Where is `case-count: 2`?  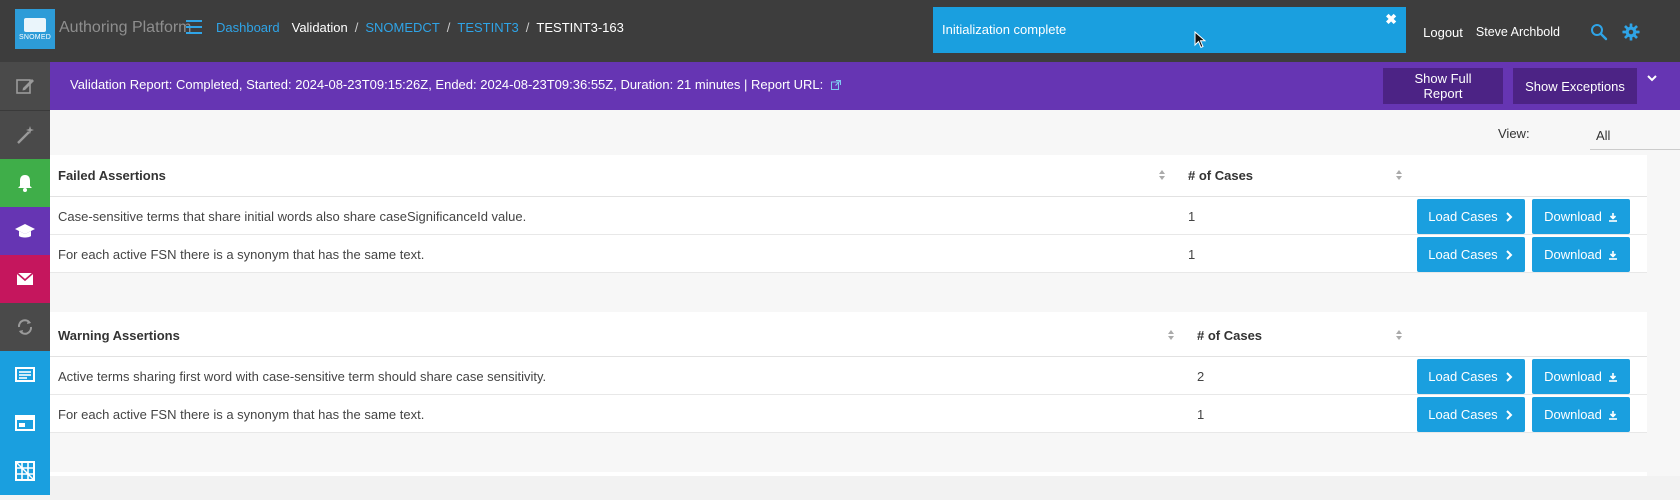
case-count: 2 is located at coordinates (1201, 376).